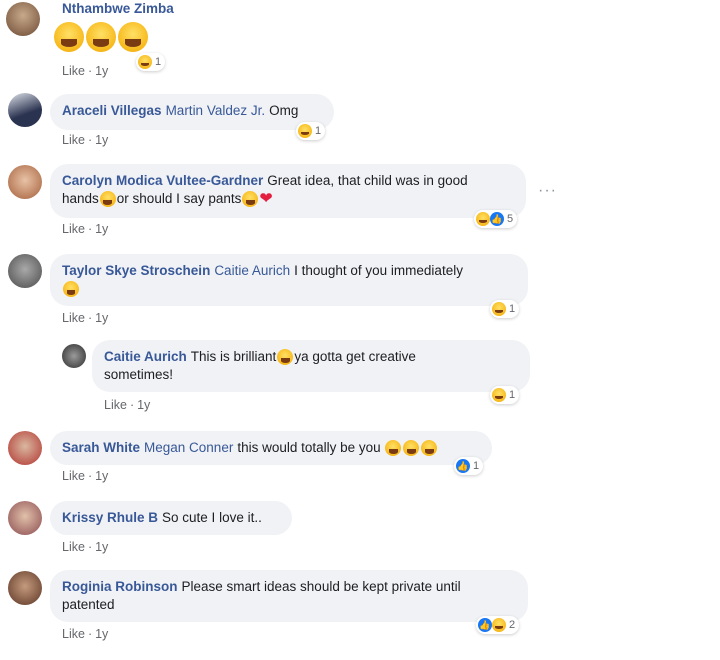 Image resolution: width=720 pixels, height=660 pixels. What do you see at coordinates (179, 198) in the screenshot?
I see `comment-text: or should I say pants` at bounding box center [179, 198].